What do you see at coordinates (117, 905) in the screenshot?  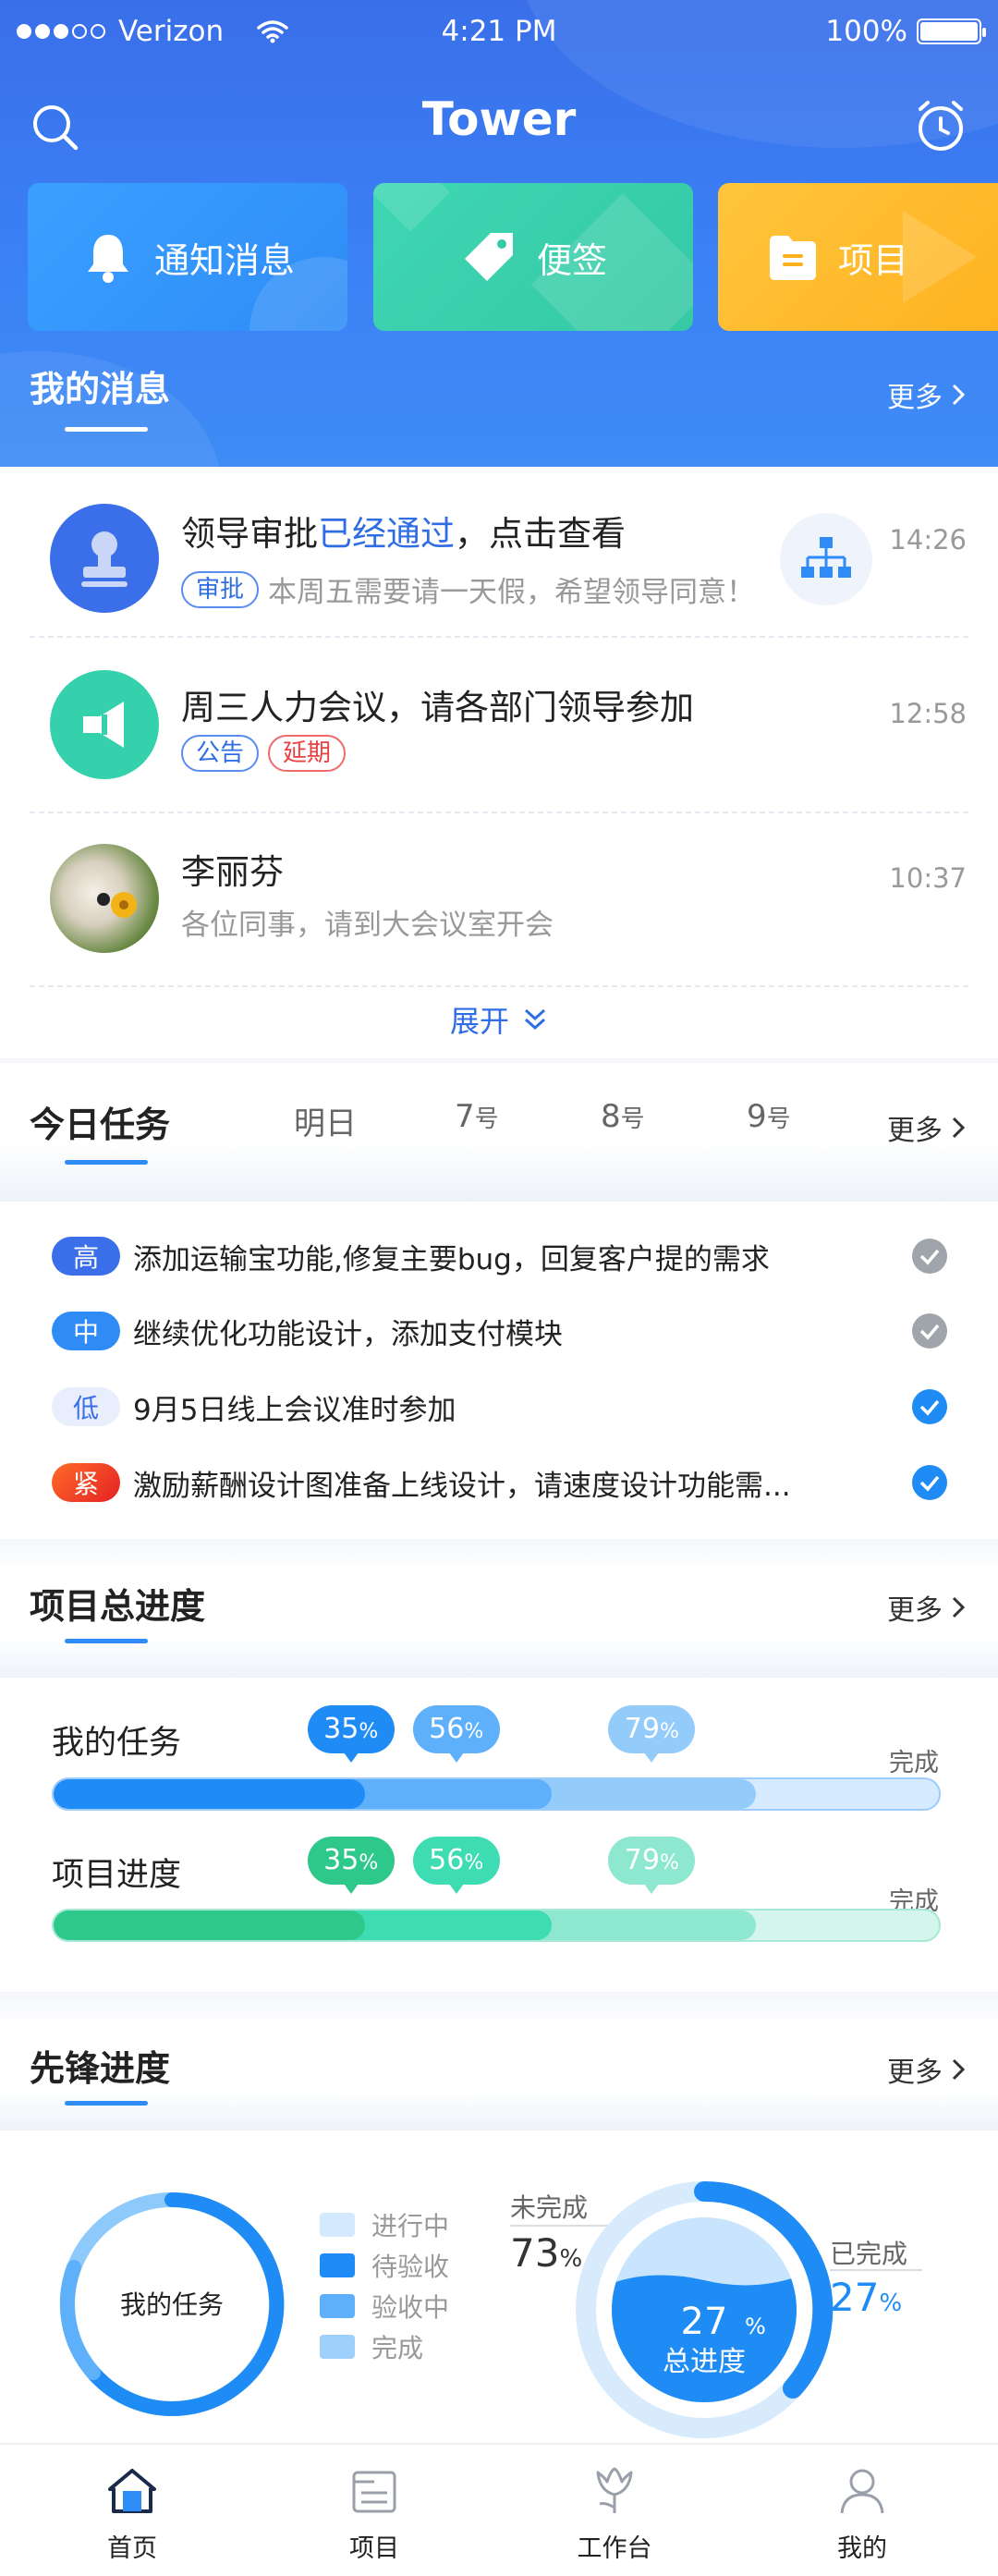 I see `dog-photo-icon` at bounding box center [117, 905].